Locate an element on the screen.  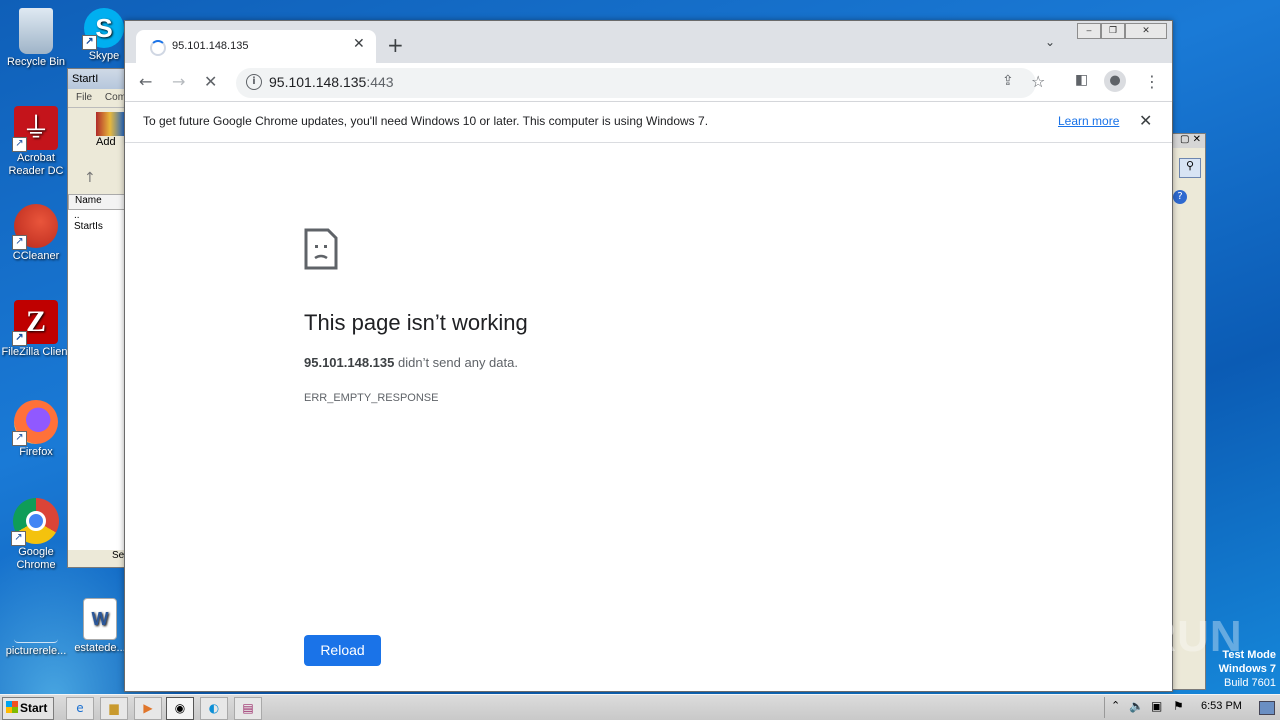
word-document-icon: W is located at coordinates (100, 619).